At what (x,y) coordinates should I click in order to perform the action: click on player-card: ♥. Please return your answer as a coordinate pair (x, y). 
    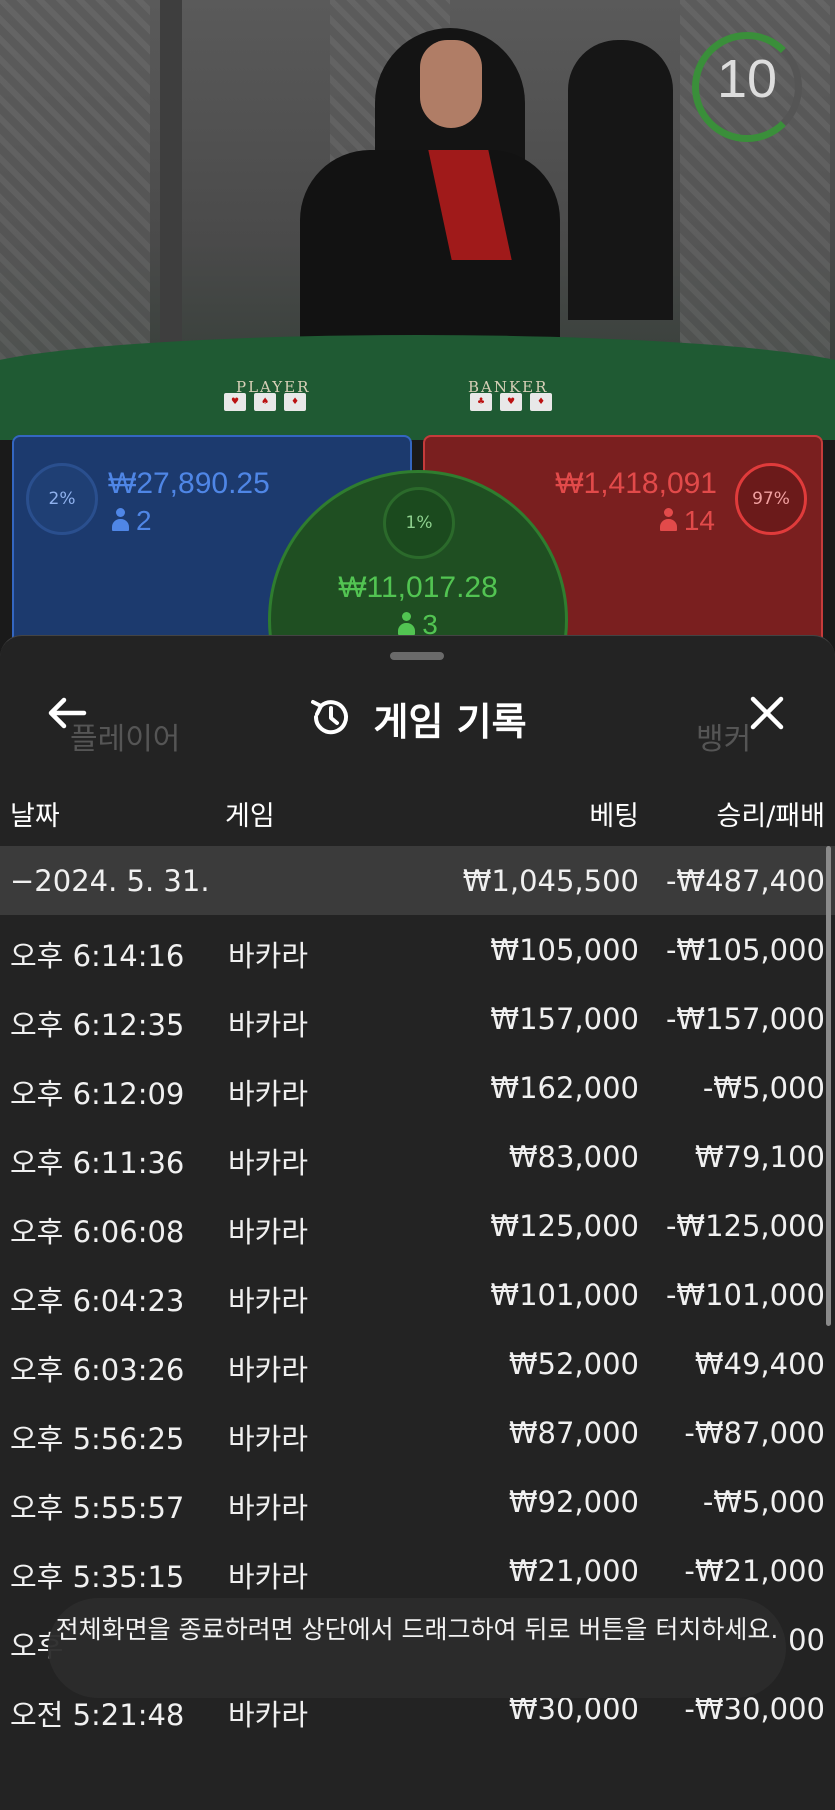
    Looking at the image, I should click on (235, 402).